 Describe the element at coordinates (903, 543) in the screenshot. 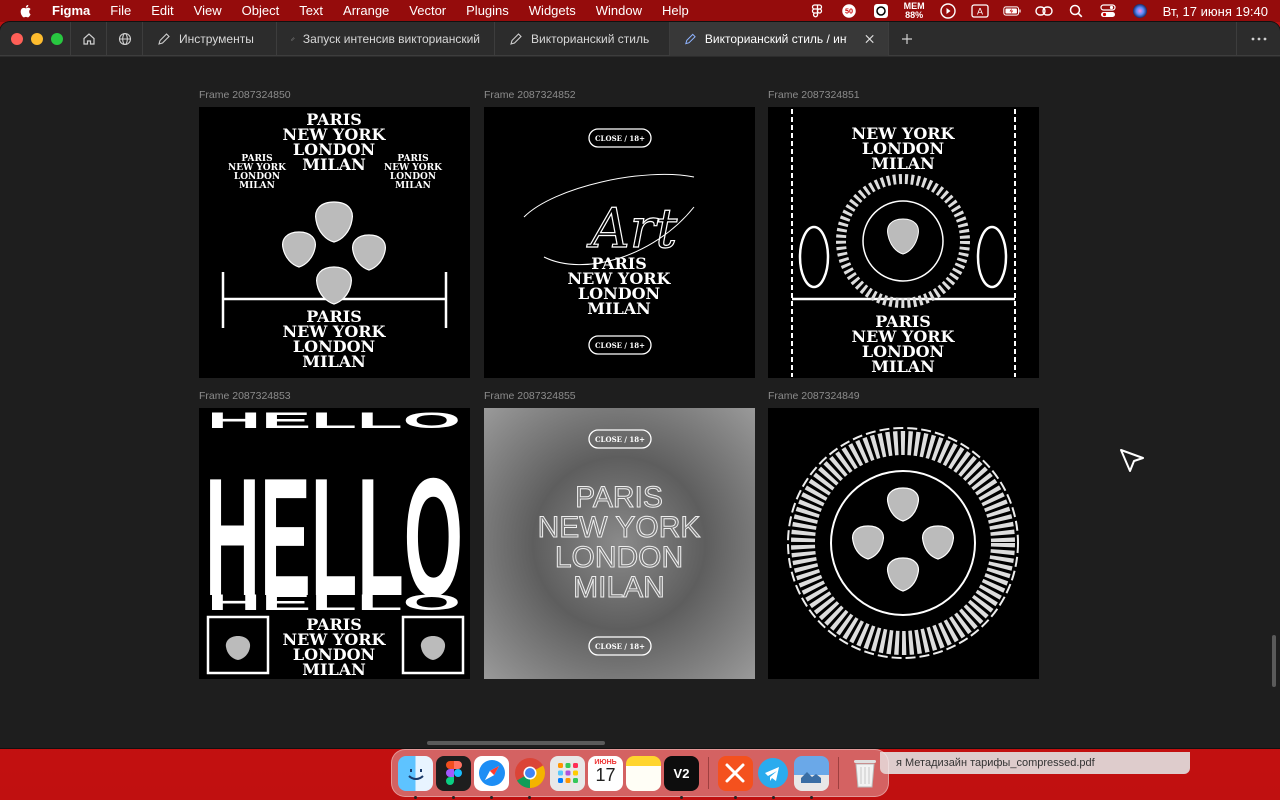

I see `frame-poster-doily-strawberries` at that location.